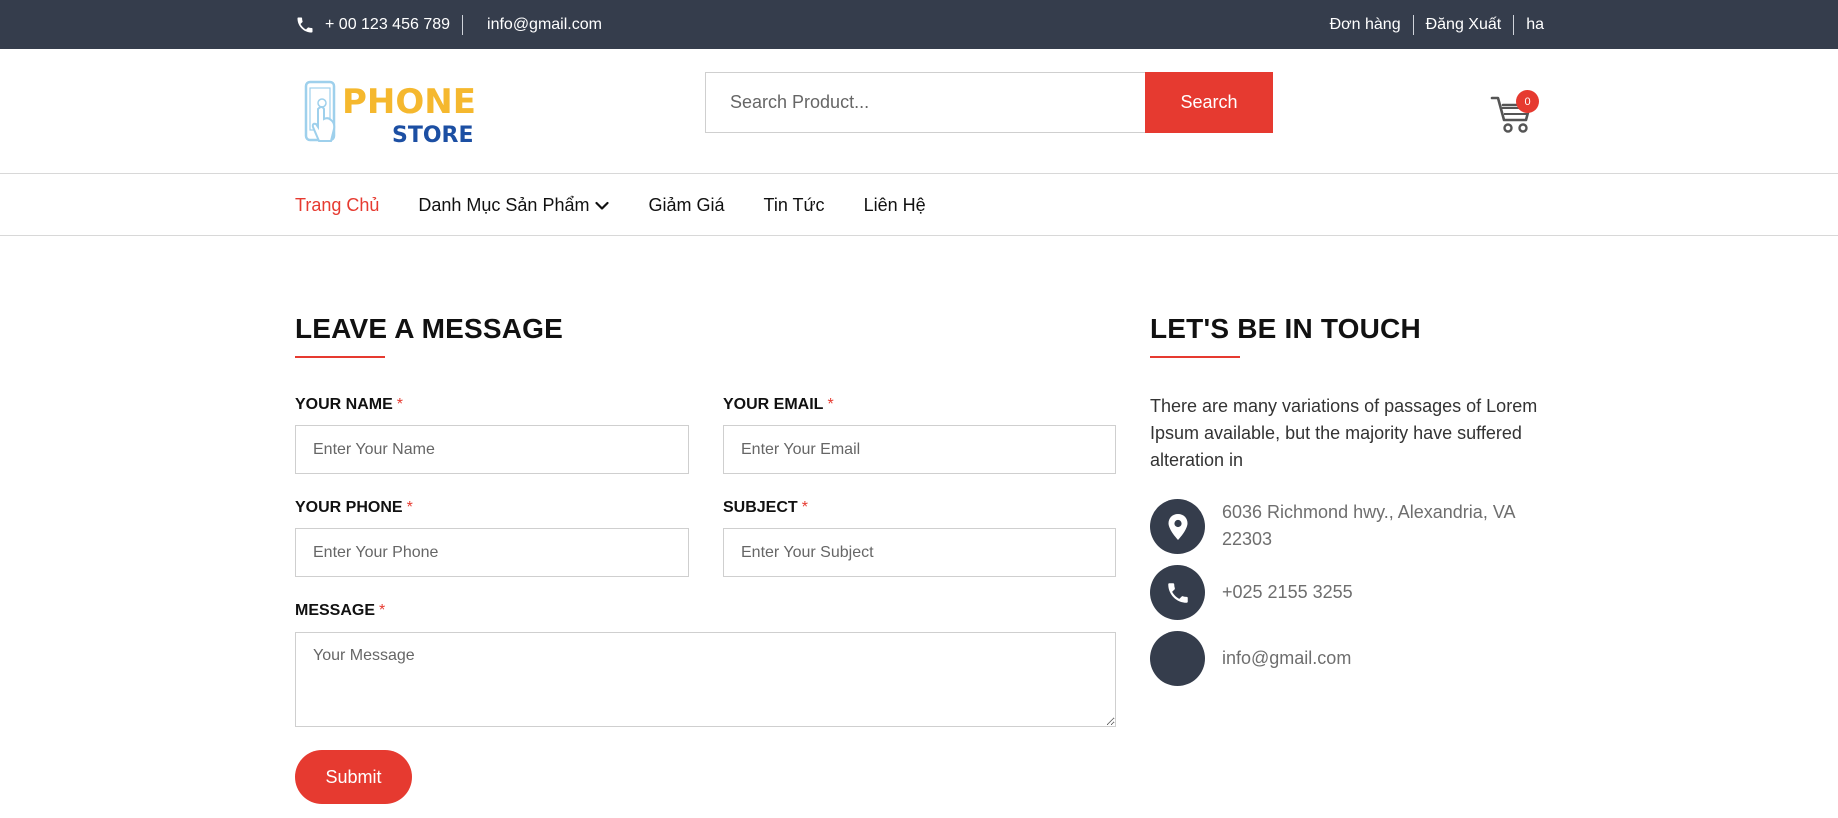  I want to click on chevron-down-icon, so click(602, 206).